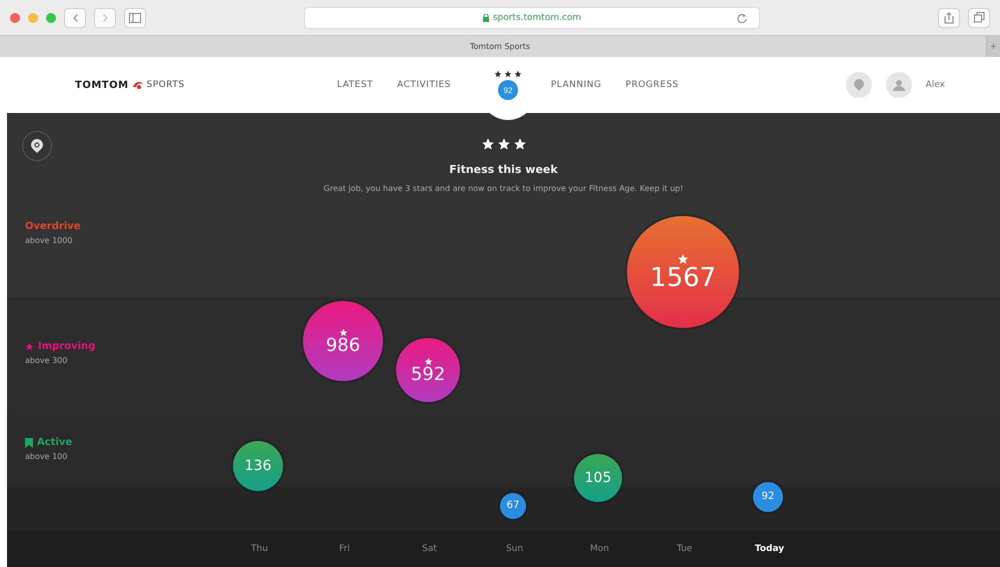 The height and width of the screenshot is (567, 1000). Describe the element at coordinates (935, 85) in the screenshot. I see `user-name: Alex` at that location.